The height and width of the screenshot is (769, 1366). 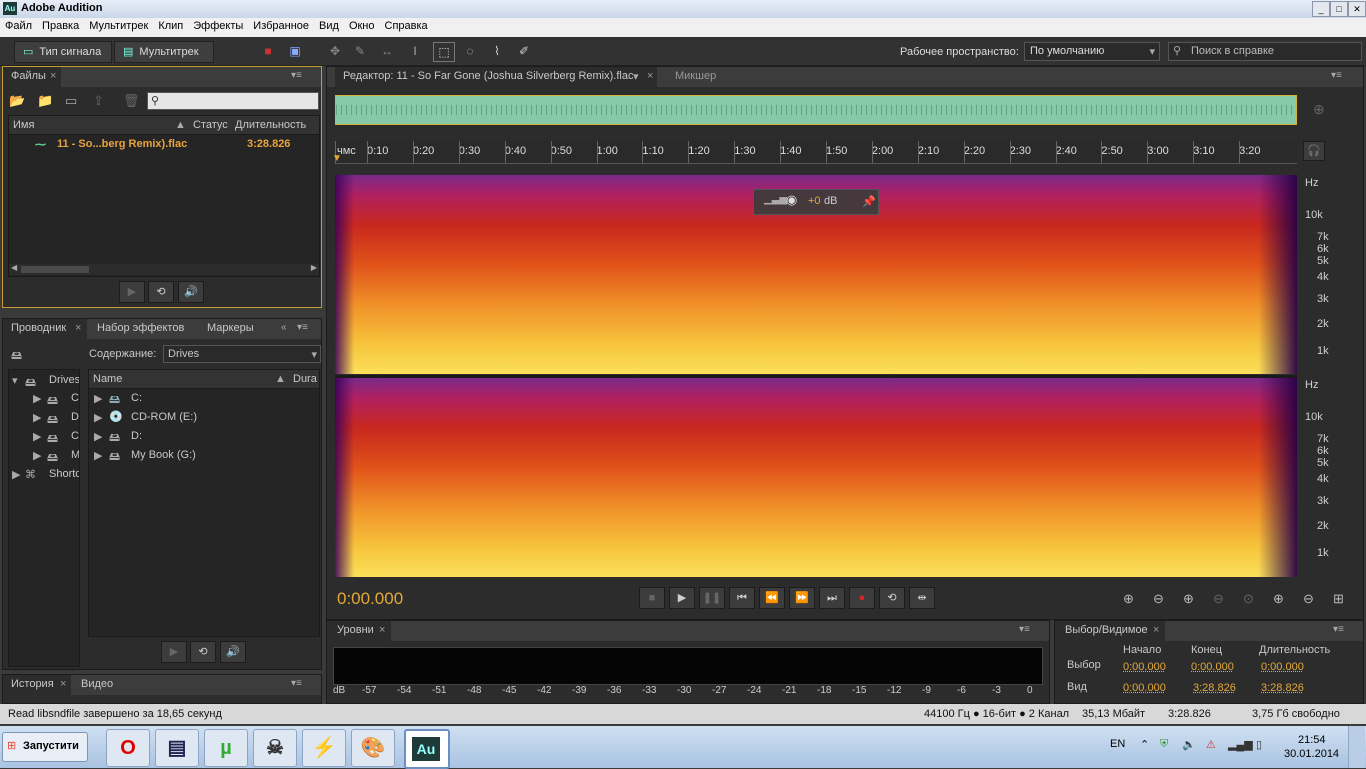 I want to click on selection-end-value: 0:00.000, so click(x=1212, y=667).